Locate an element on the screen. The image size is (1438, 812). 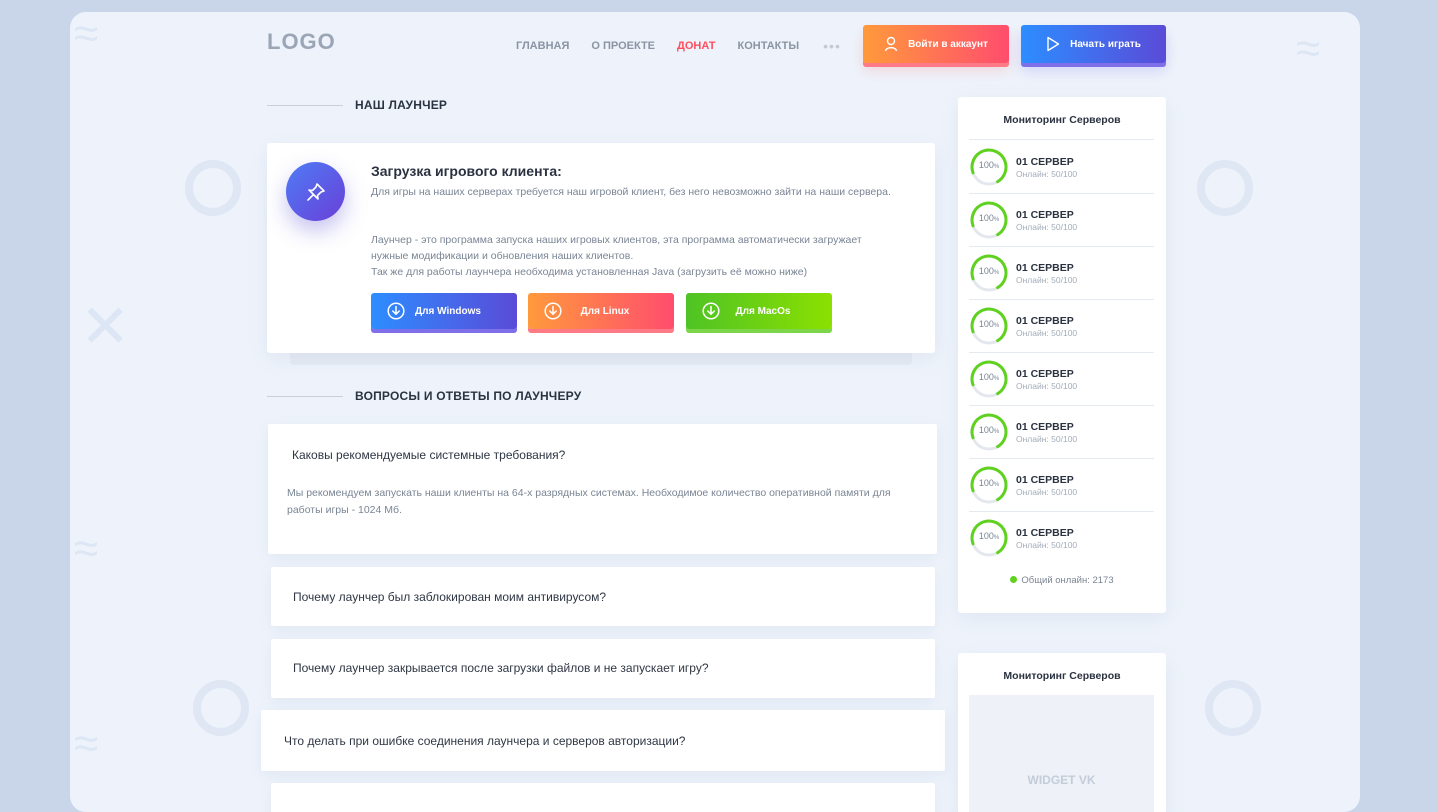
section-title: НАШ ЛАУНЧЕР is located at coordinates (401, 105).